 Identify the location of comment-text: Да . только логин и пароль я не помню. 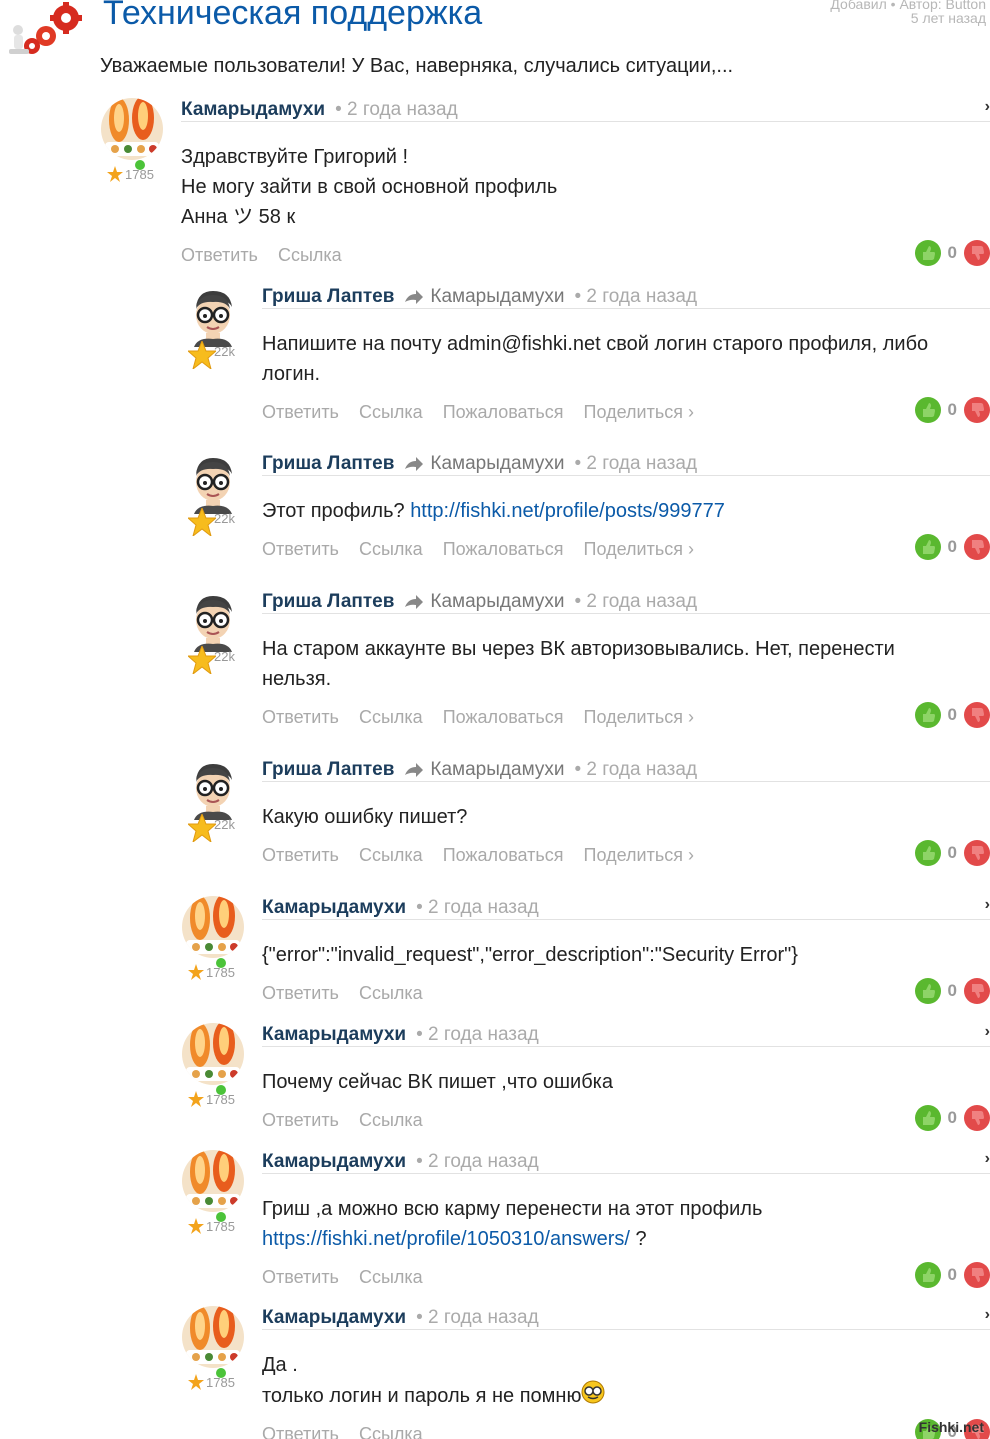
(626, 1380).